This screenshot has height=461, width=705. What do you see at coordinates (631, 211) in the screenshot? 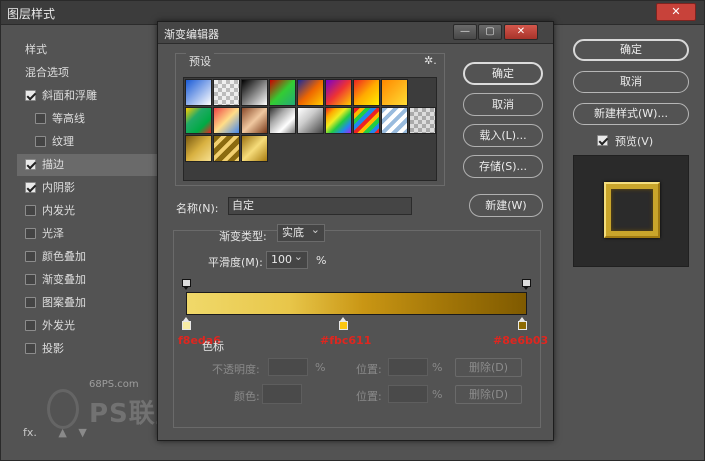
I see `style-preview-thumbnail` at bounding box center [631, 211].